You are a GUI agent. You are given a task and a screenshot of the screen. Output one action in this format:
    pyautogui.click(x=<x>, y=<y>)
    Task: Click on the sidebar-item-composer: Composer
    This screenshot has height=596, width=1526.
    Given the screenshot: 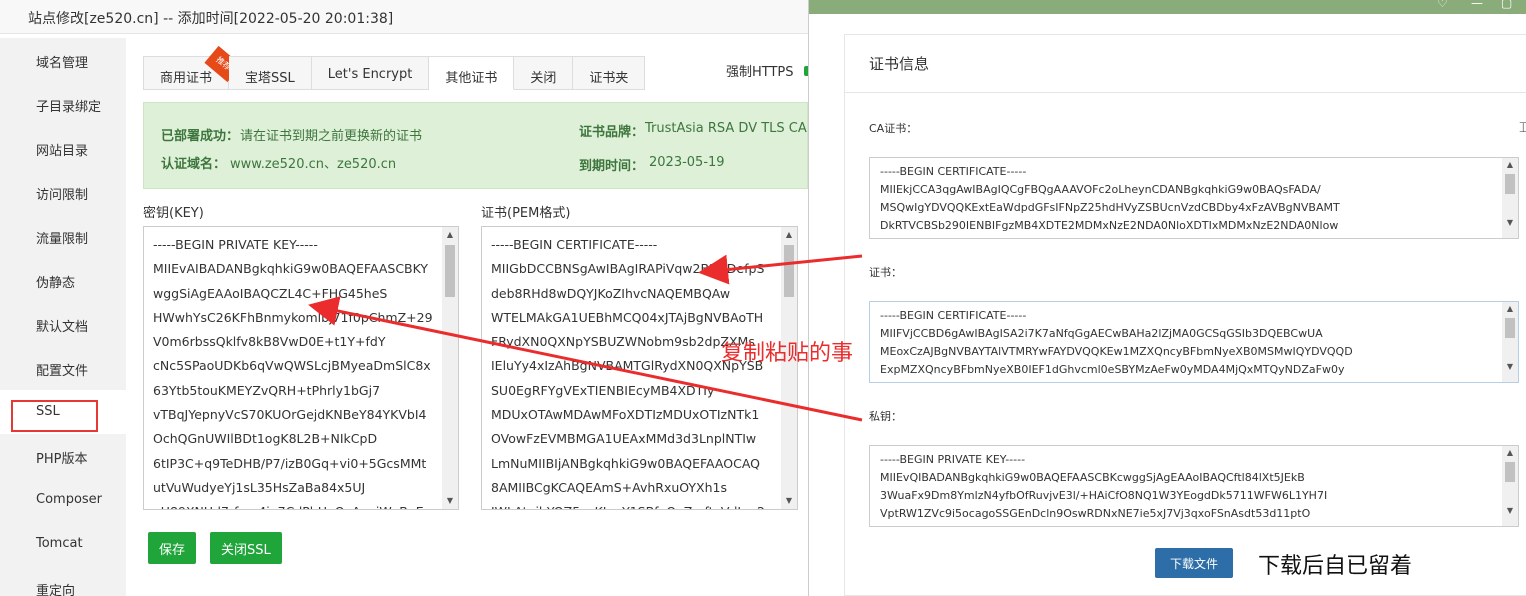 What is the action you would take?
    pyautogui.click(x=63, y=500)
    